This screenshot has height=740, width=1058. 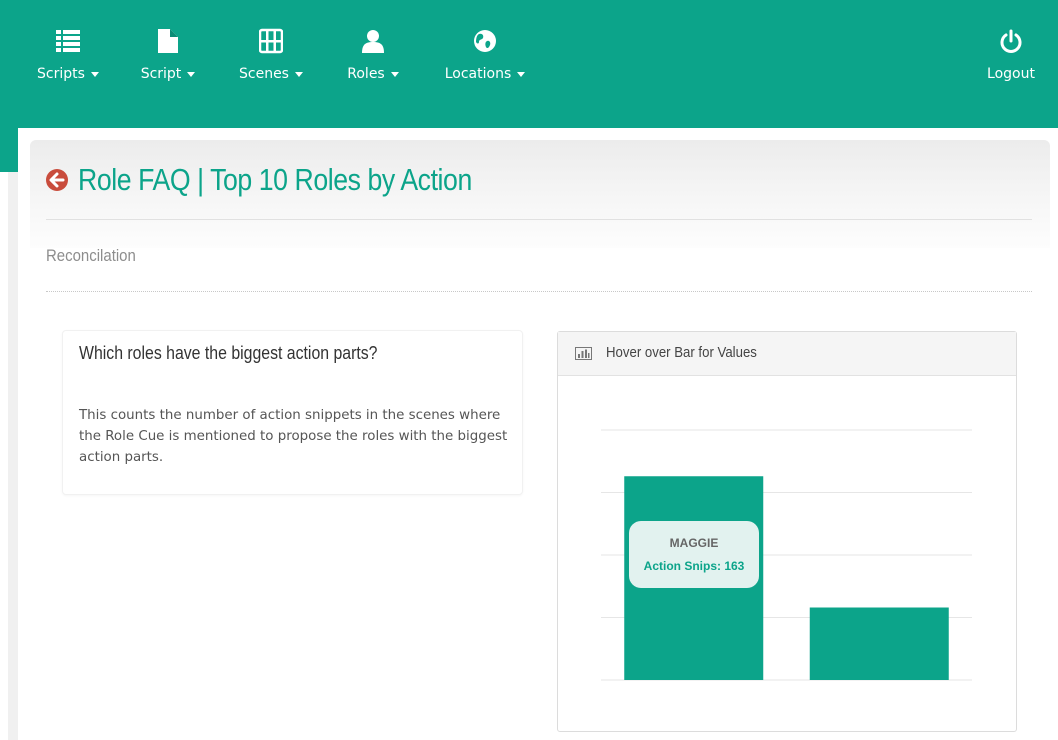 I want to click on page-title-row: Role FAQ | Top 10 Roles by Action, so click(x=291, y=180).